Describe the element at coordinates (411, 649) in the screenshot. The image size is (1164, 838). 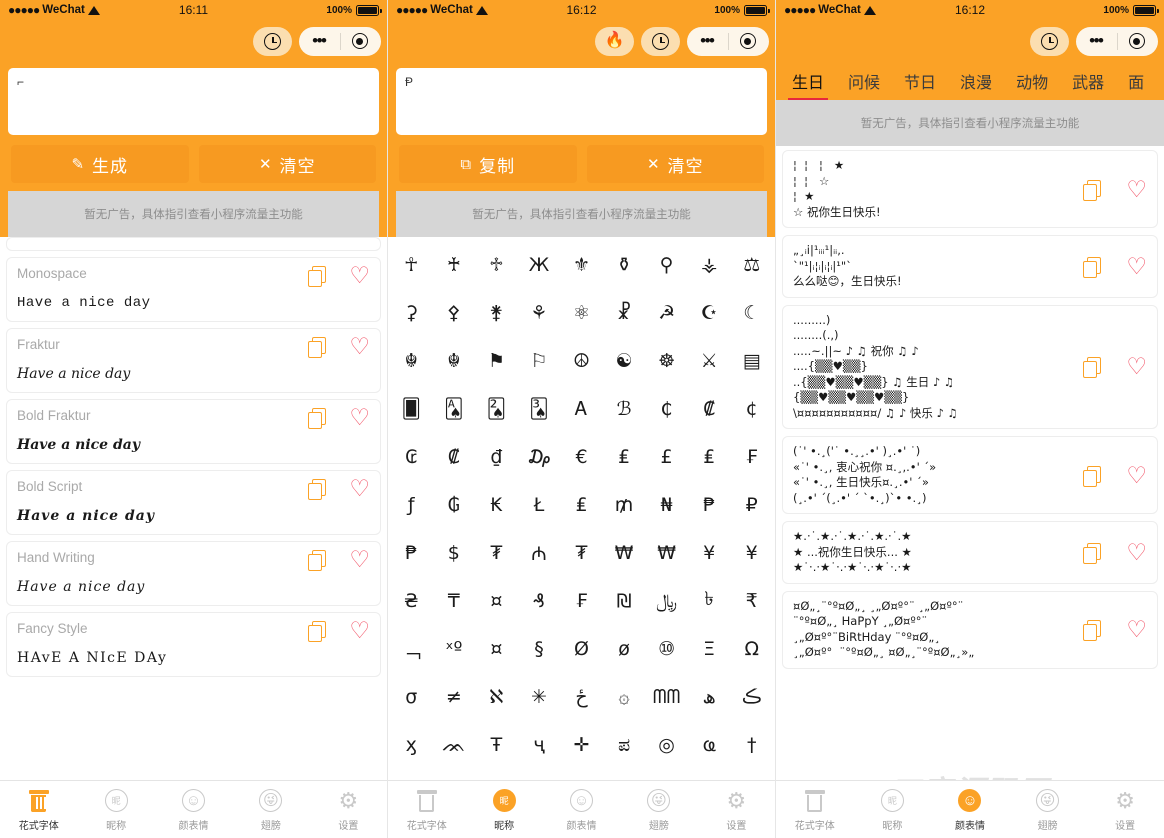
I see `symbol-cell: ﹁` at that location.